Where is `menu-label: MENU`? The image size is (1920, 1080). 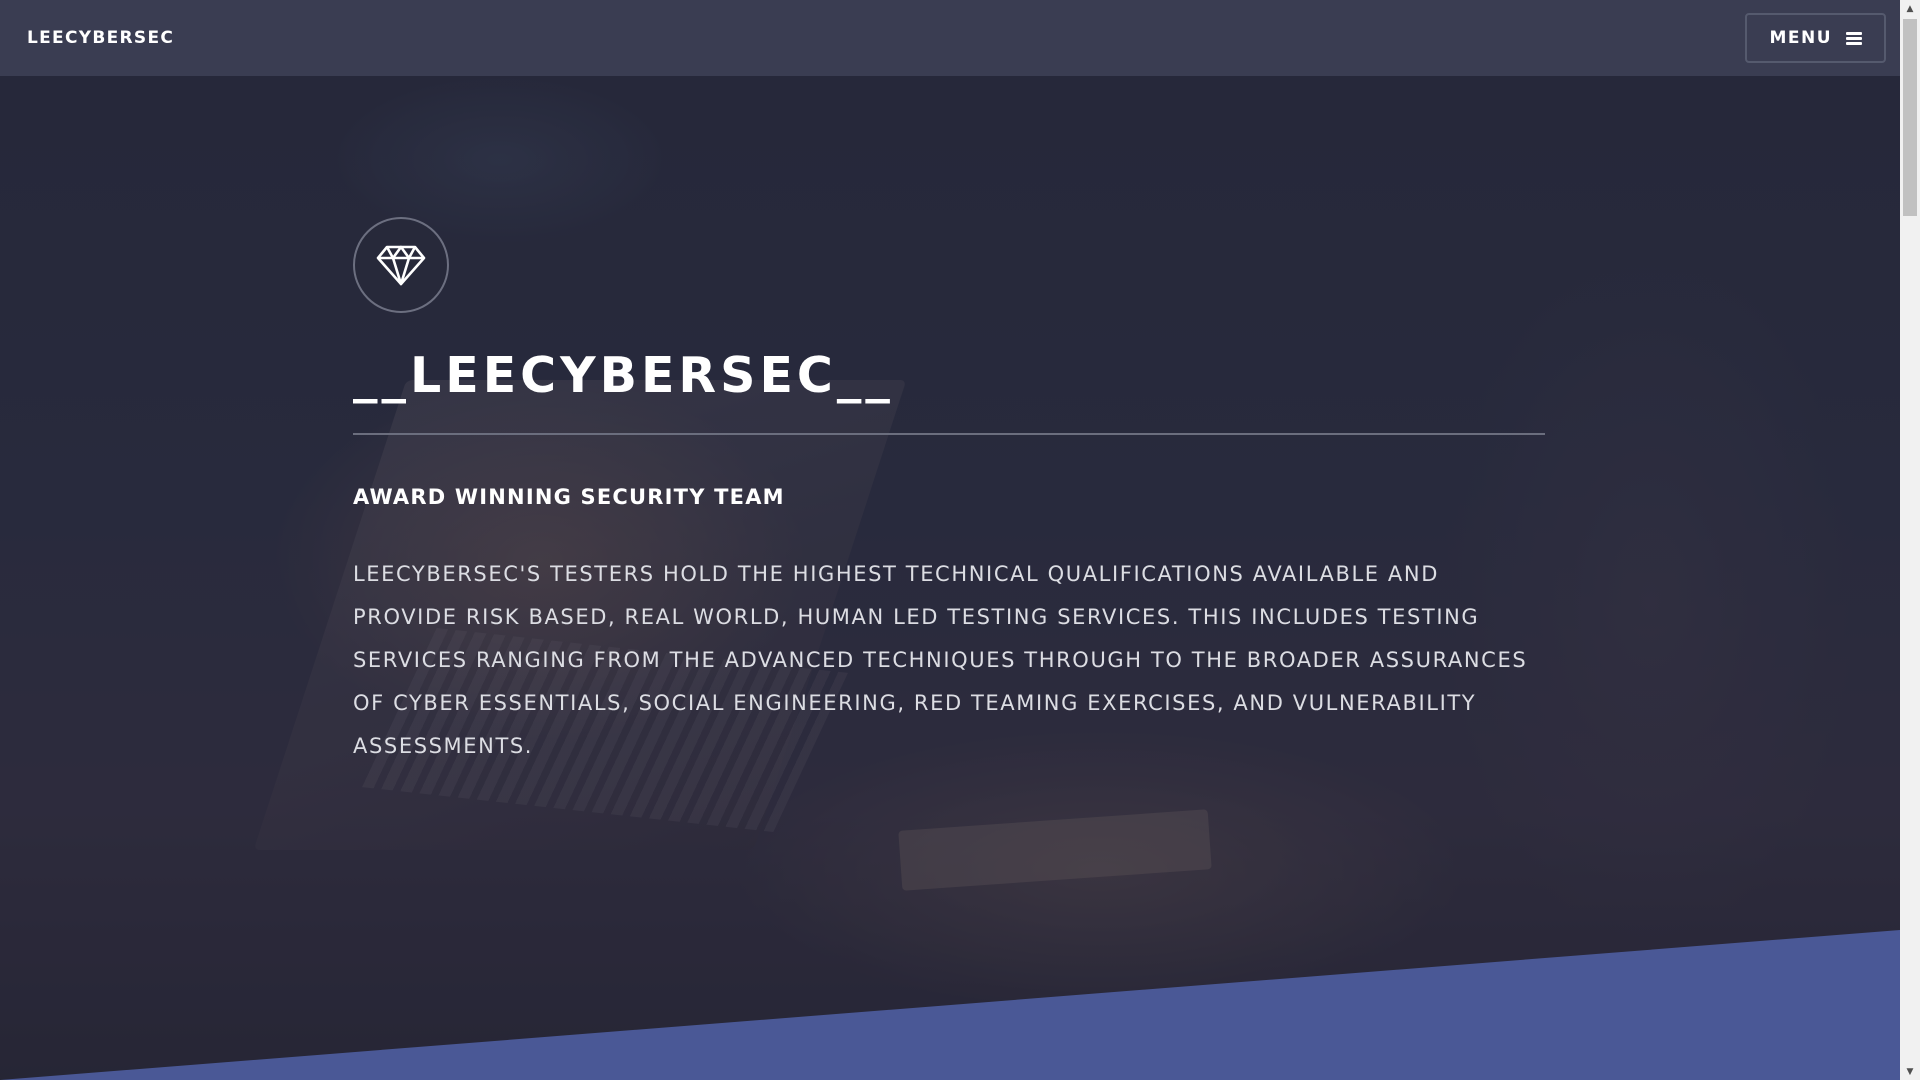 menu-label: MENU is located at coordinates (1800, 38).